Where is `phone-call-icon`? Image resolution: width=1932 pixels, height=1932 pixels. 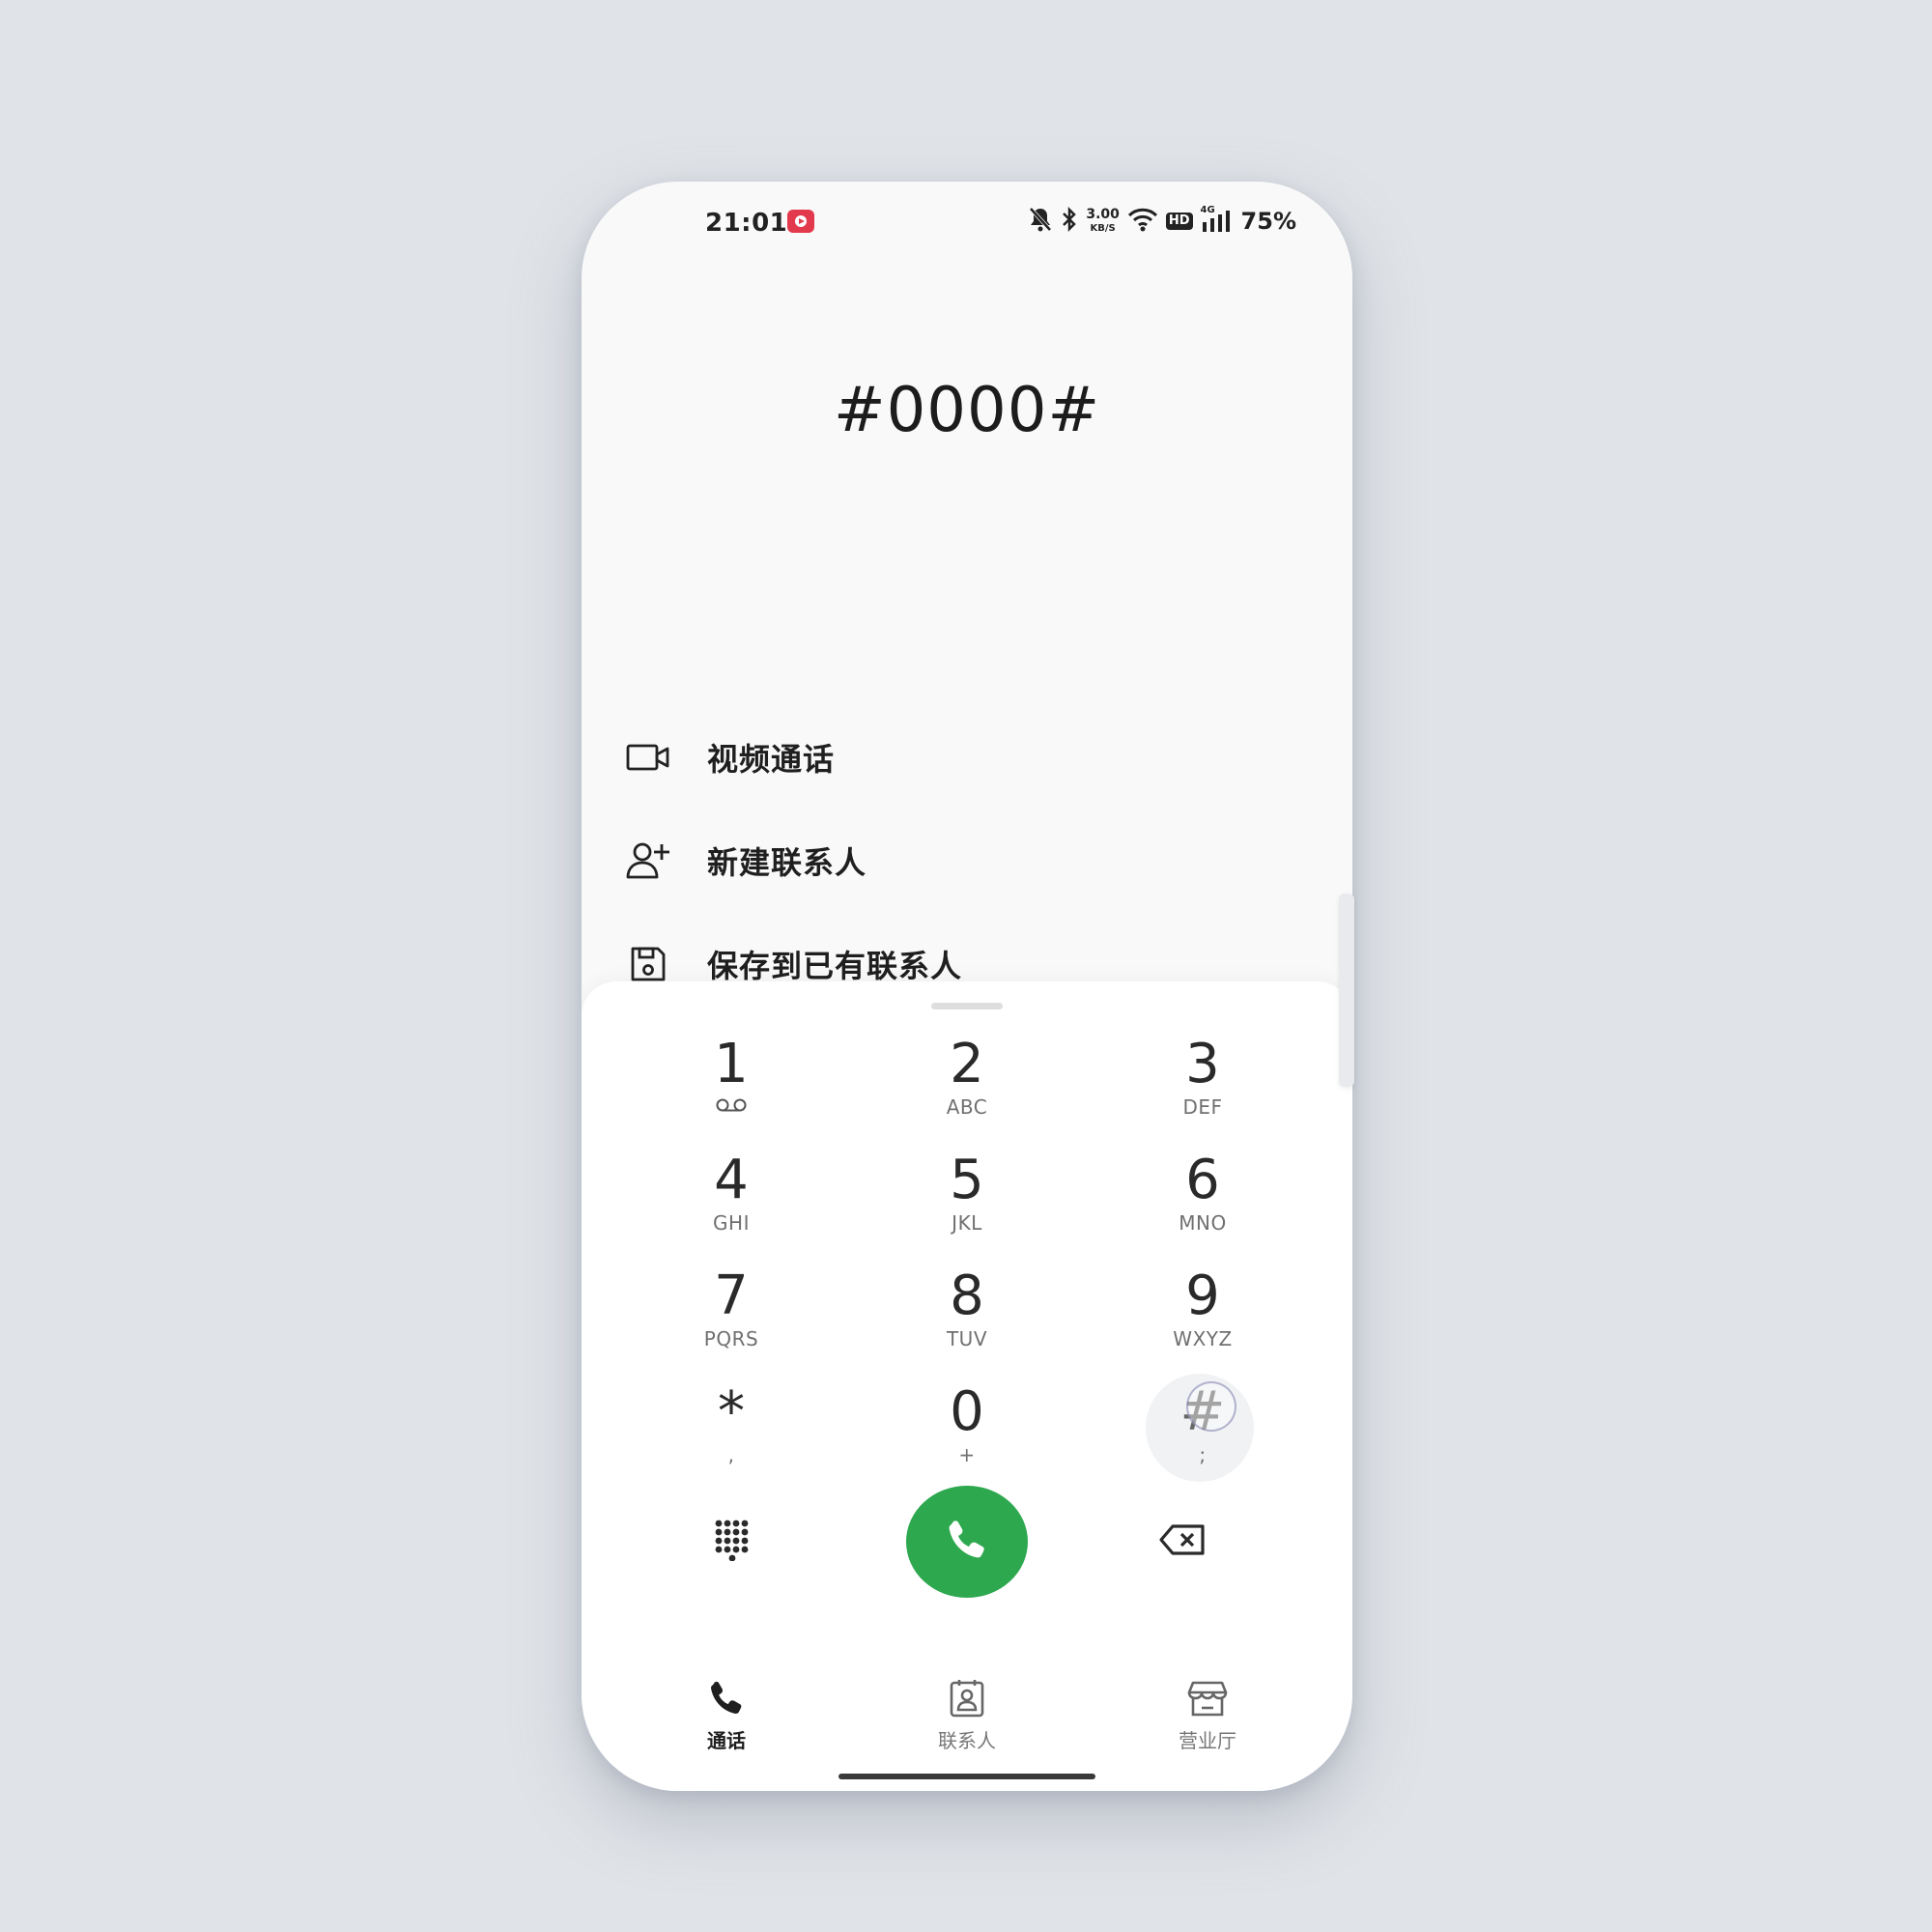 phone-call-icon is located at coordinates (967, 1542).